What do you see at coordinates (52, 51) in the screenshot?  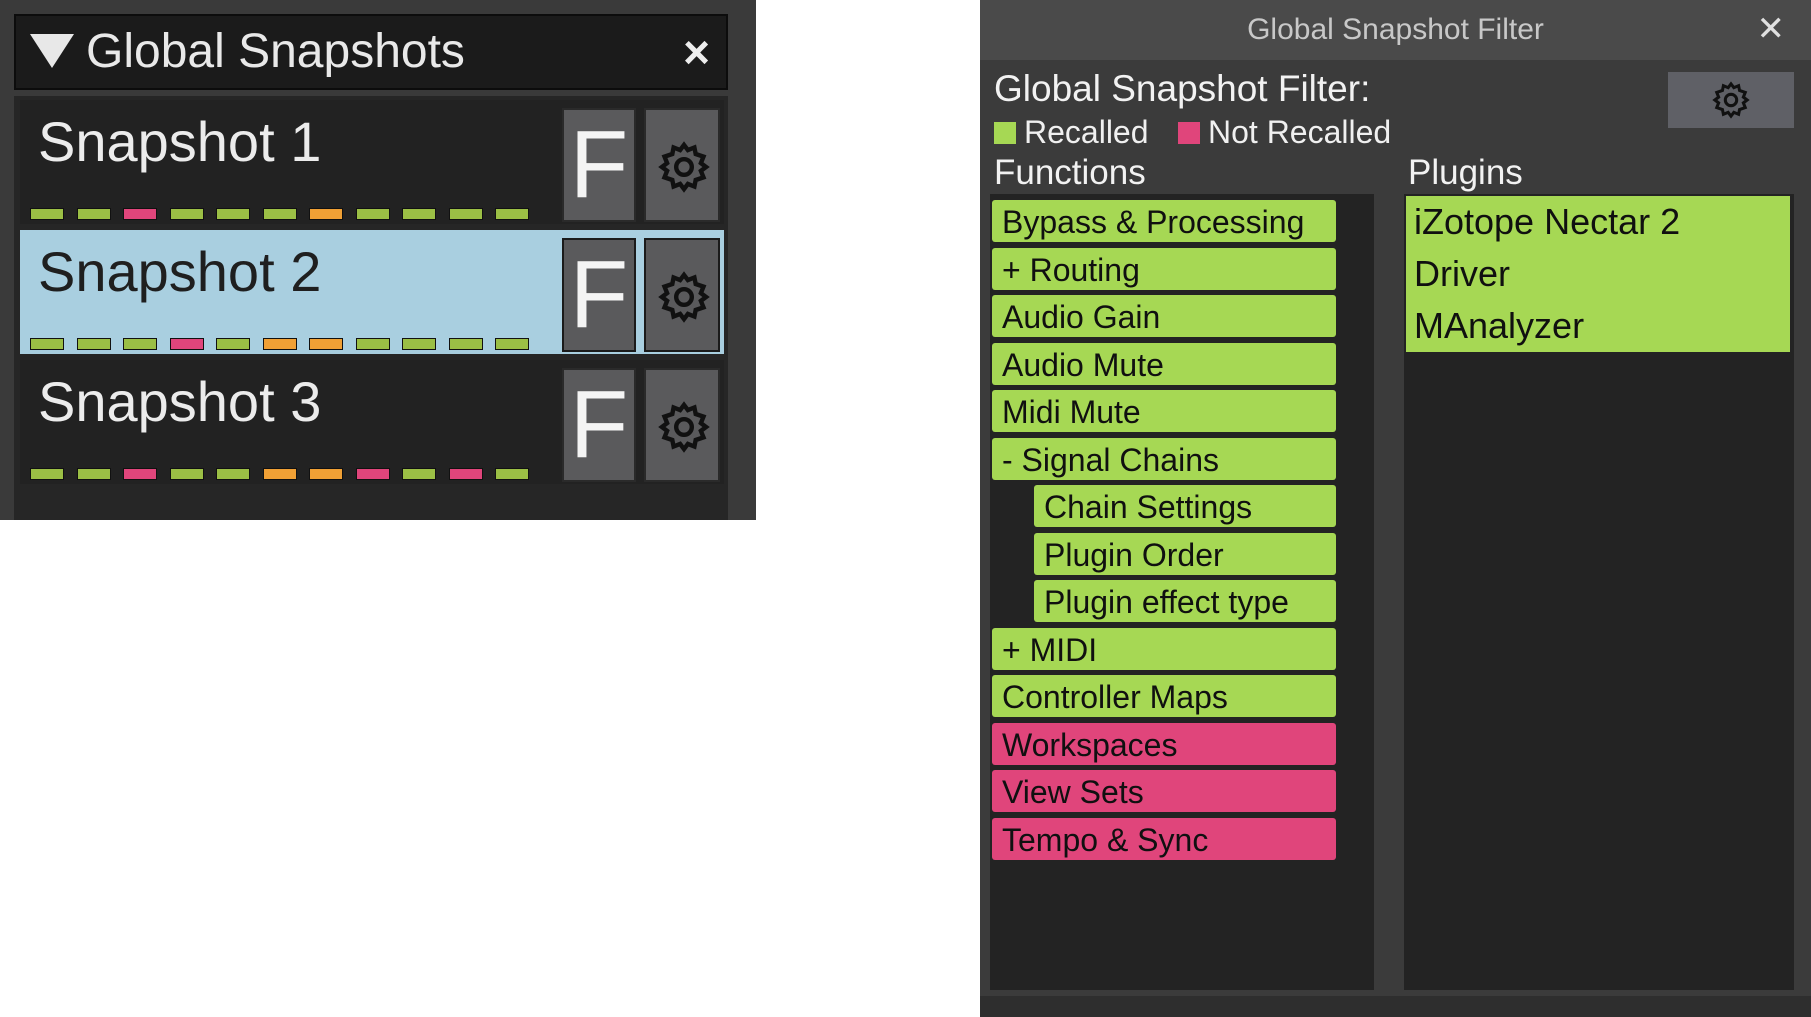 I see `triangle-down-icon` at bounding box center [52, 51].